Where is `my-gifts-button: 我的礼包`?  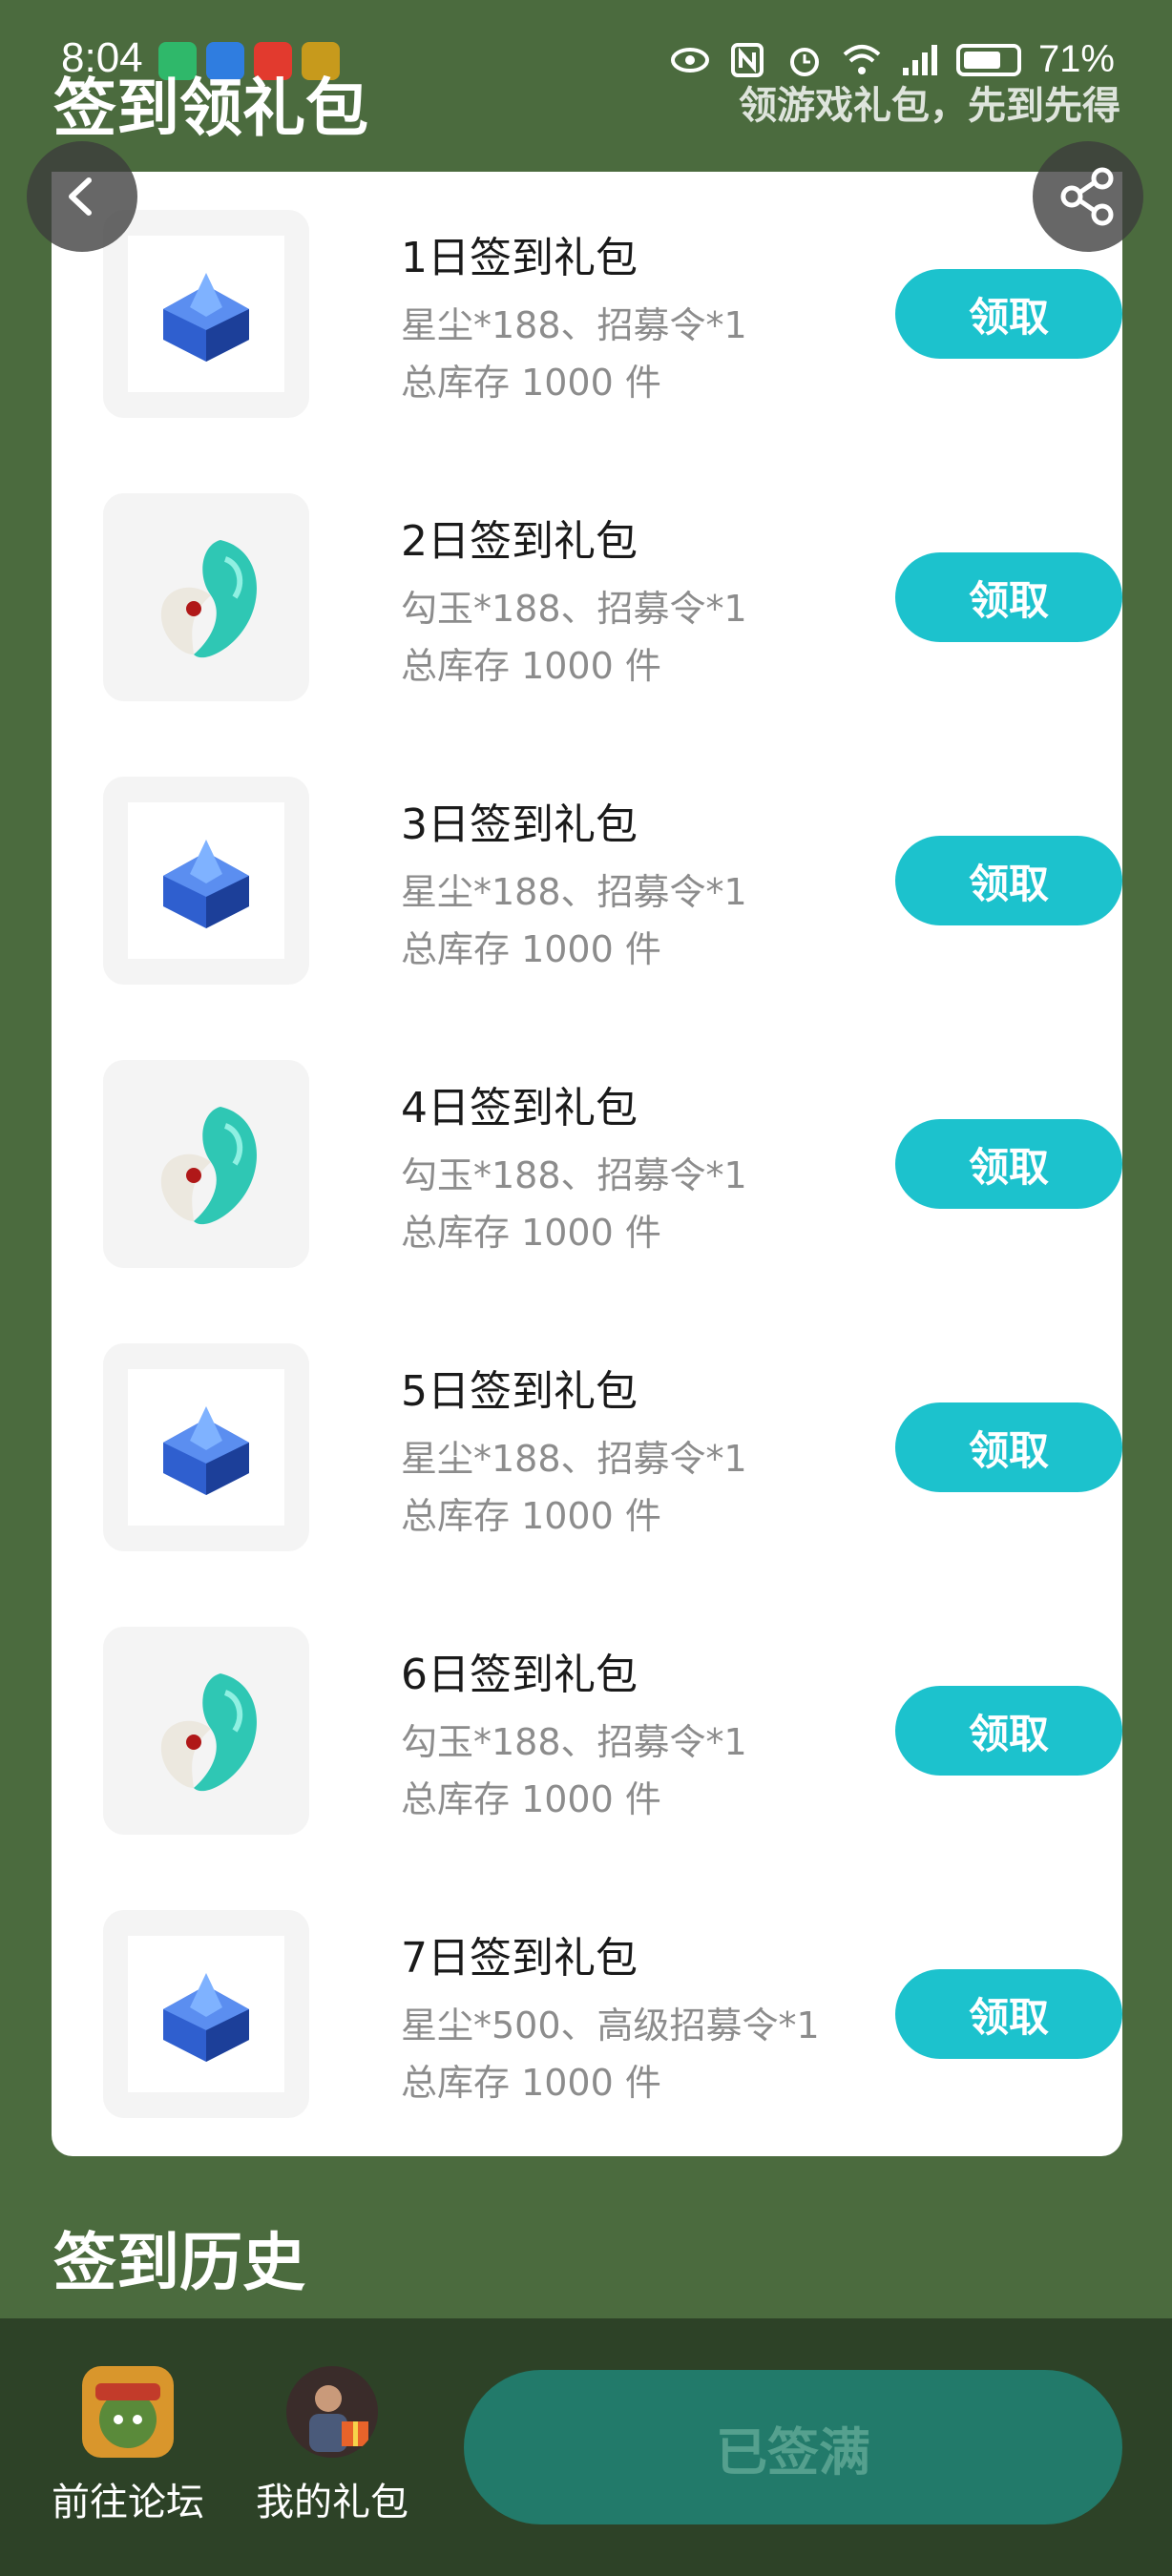
my-gifts-button: 我的礼包 is located at coordinates (332, 2446).